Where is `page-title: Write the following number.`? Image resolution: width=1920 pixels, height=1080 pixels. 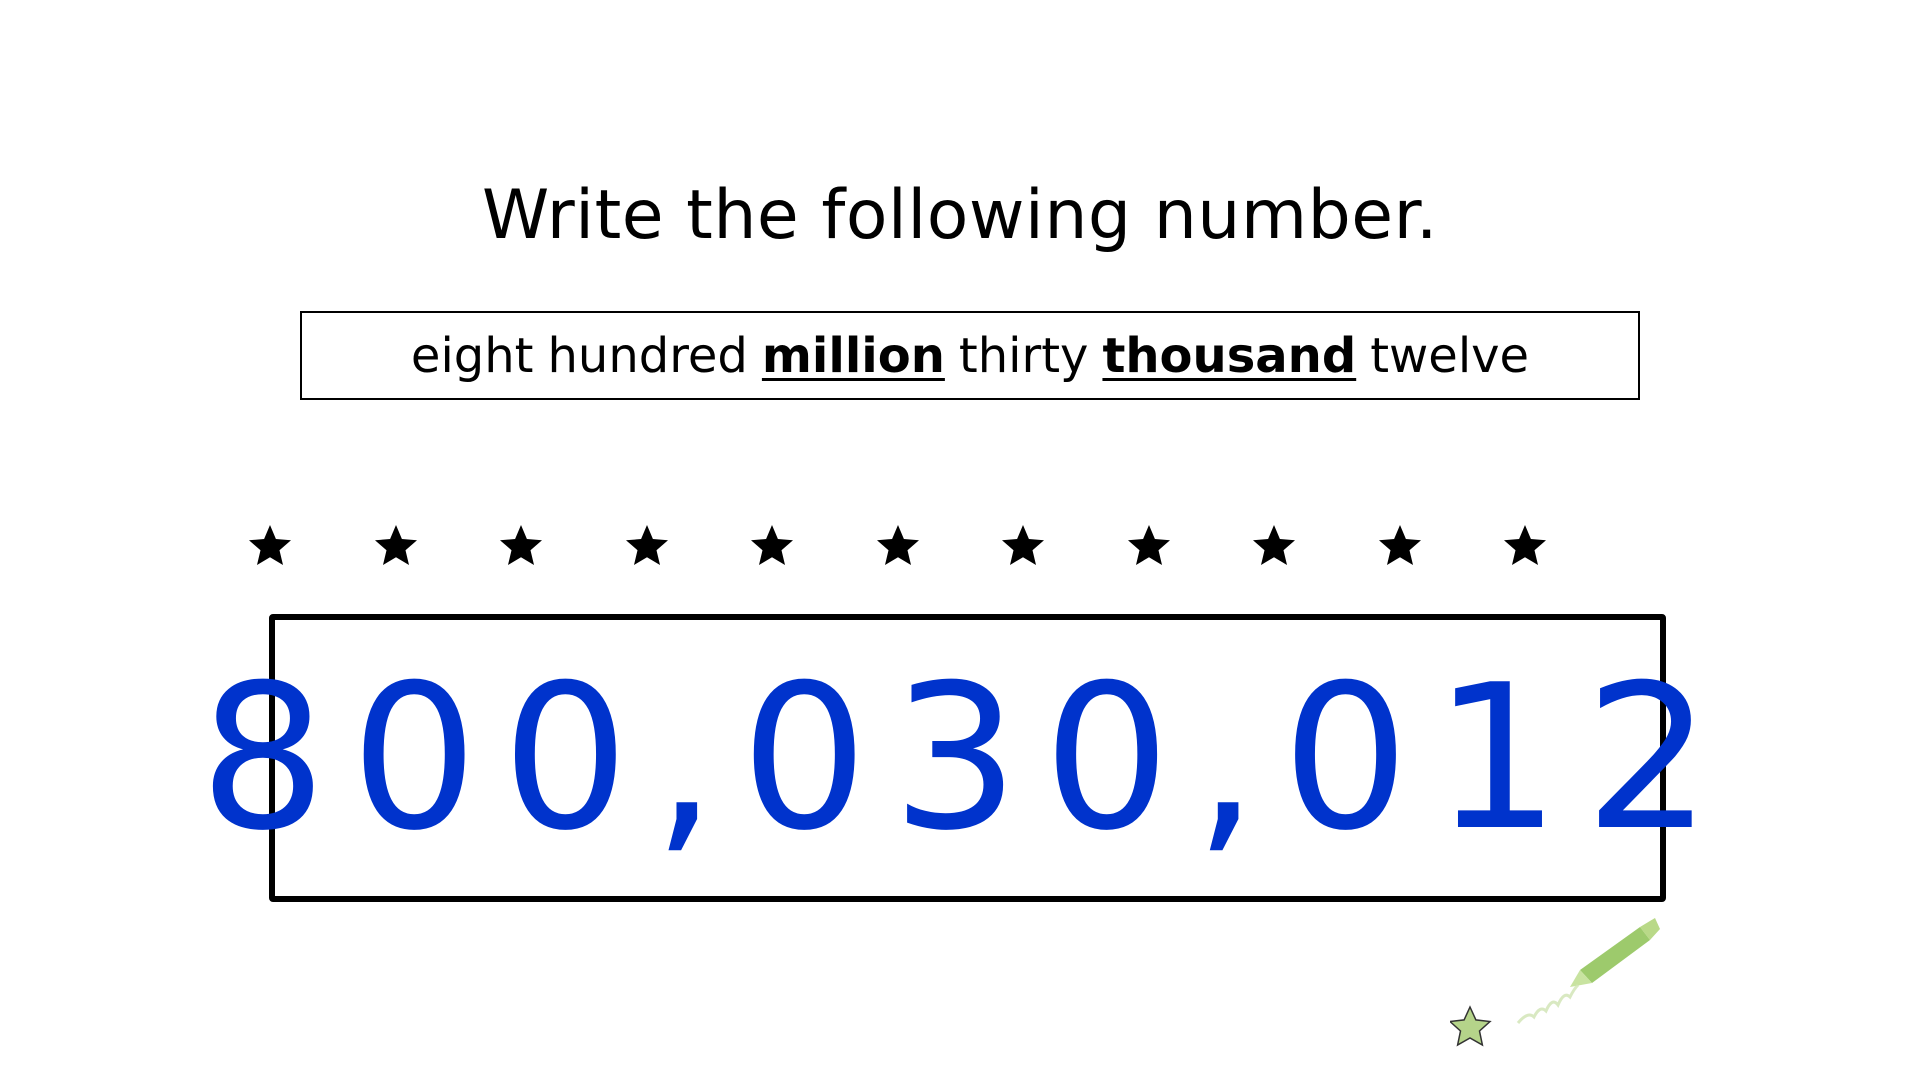 page-title: Write the following number. is located at coordinates (960, 215).